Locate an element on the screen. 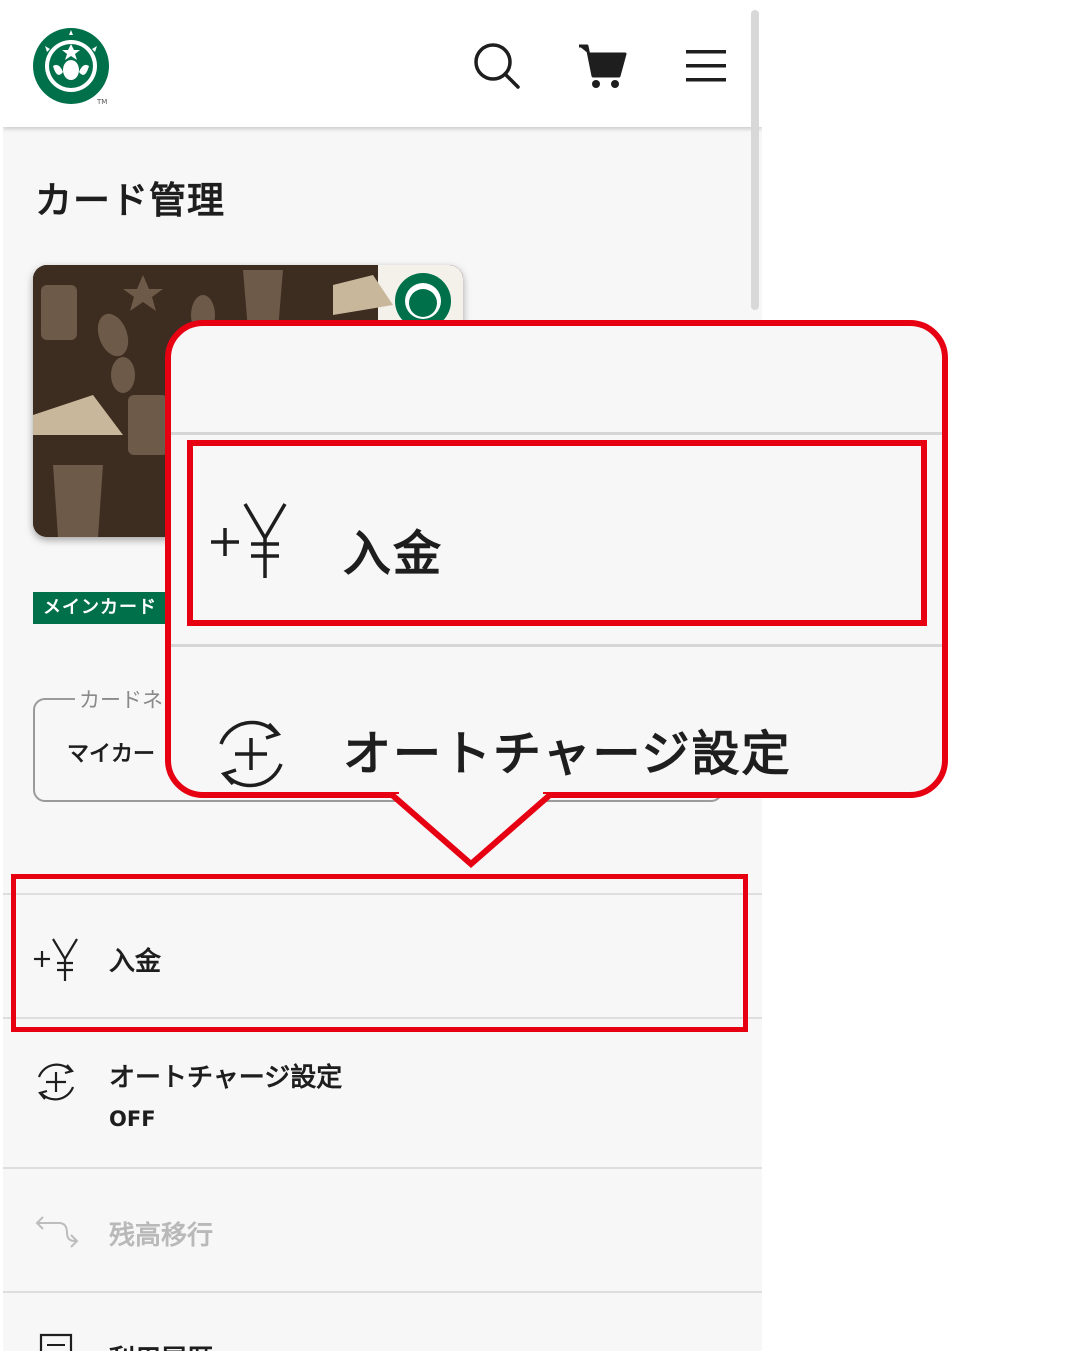 Image resolution: width=1081 pixels, height=1351 pixels. menu-item-auto-charge: オートチャージ設定 OFF is located at coordinates (382, 1092).